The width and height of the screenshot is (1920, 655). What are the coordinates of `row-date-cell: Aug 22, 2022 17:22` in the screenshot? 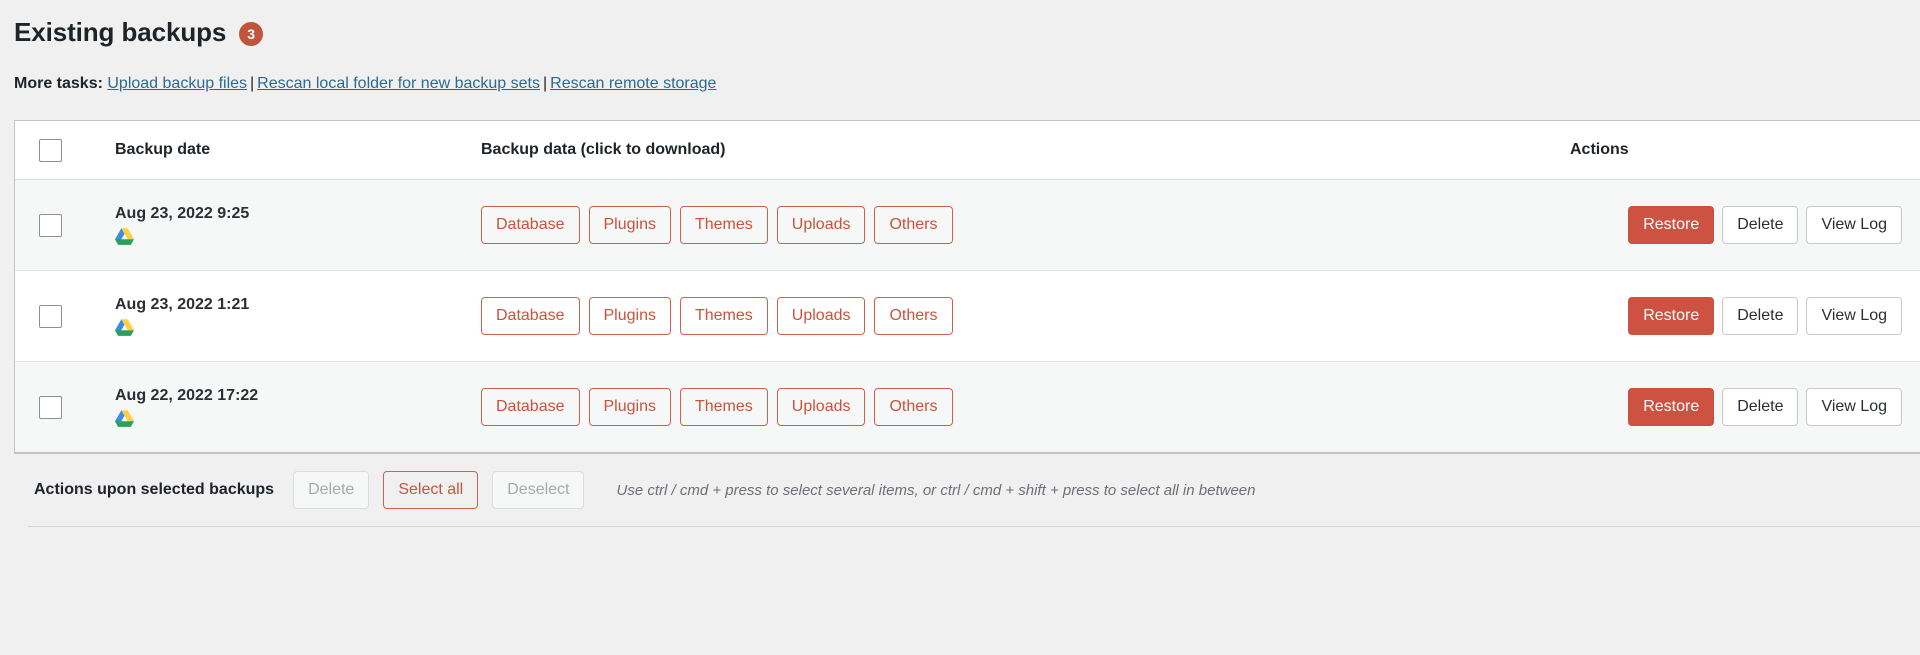 It's located at (298, 407).